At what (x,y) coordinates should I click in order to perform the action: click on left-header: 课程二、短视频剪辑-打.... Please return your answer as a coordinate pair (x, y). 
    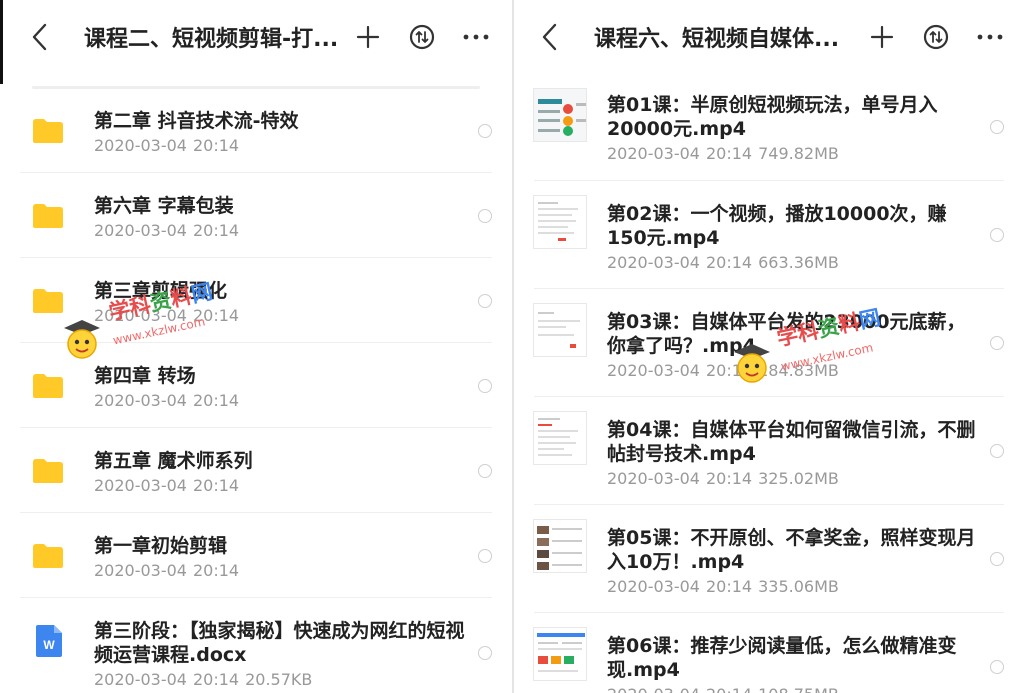
    Looking at the image, I should click on (256, 37).